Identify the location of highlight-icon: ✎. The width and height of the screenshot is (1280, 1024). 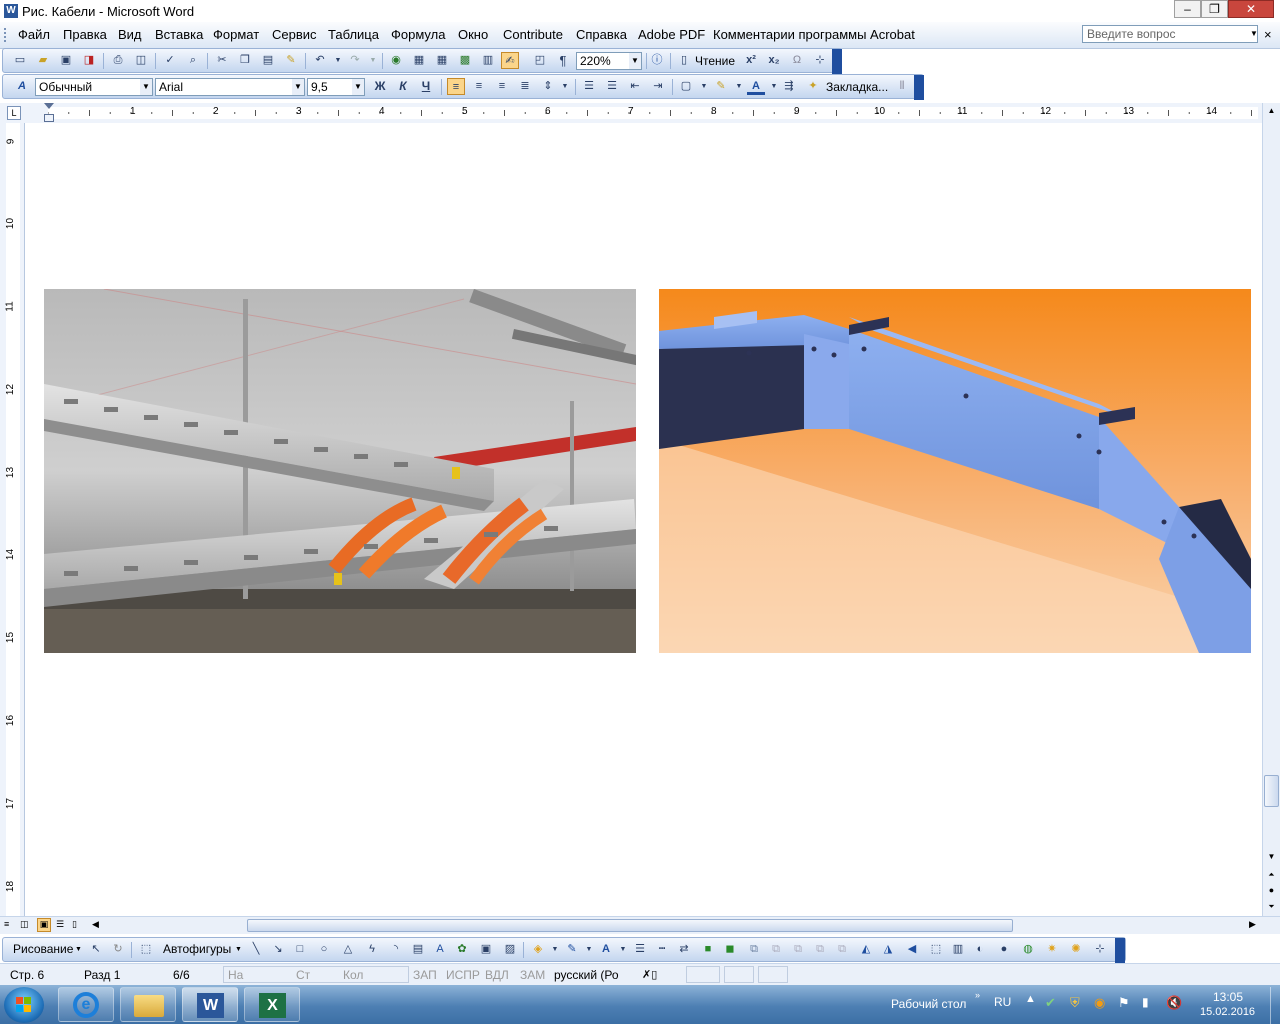
(721, 86).